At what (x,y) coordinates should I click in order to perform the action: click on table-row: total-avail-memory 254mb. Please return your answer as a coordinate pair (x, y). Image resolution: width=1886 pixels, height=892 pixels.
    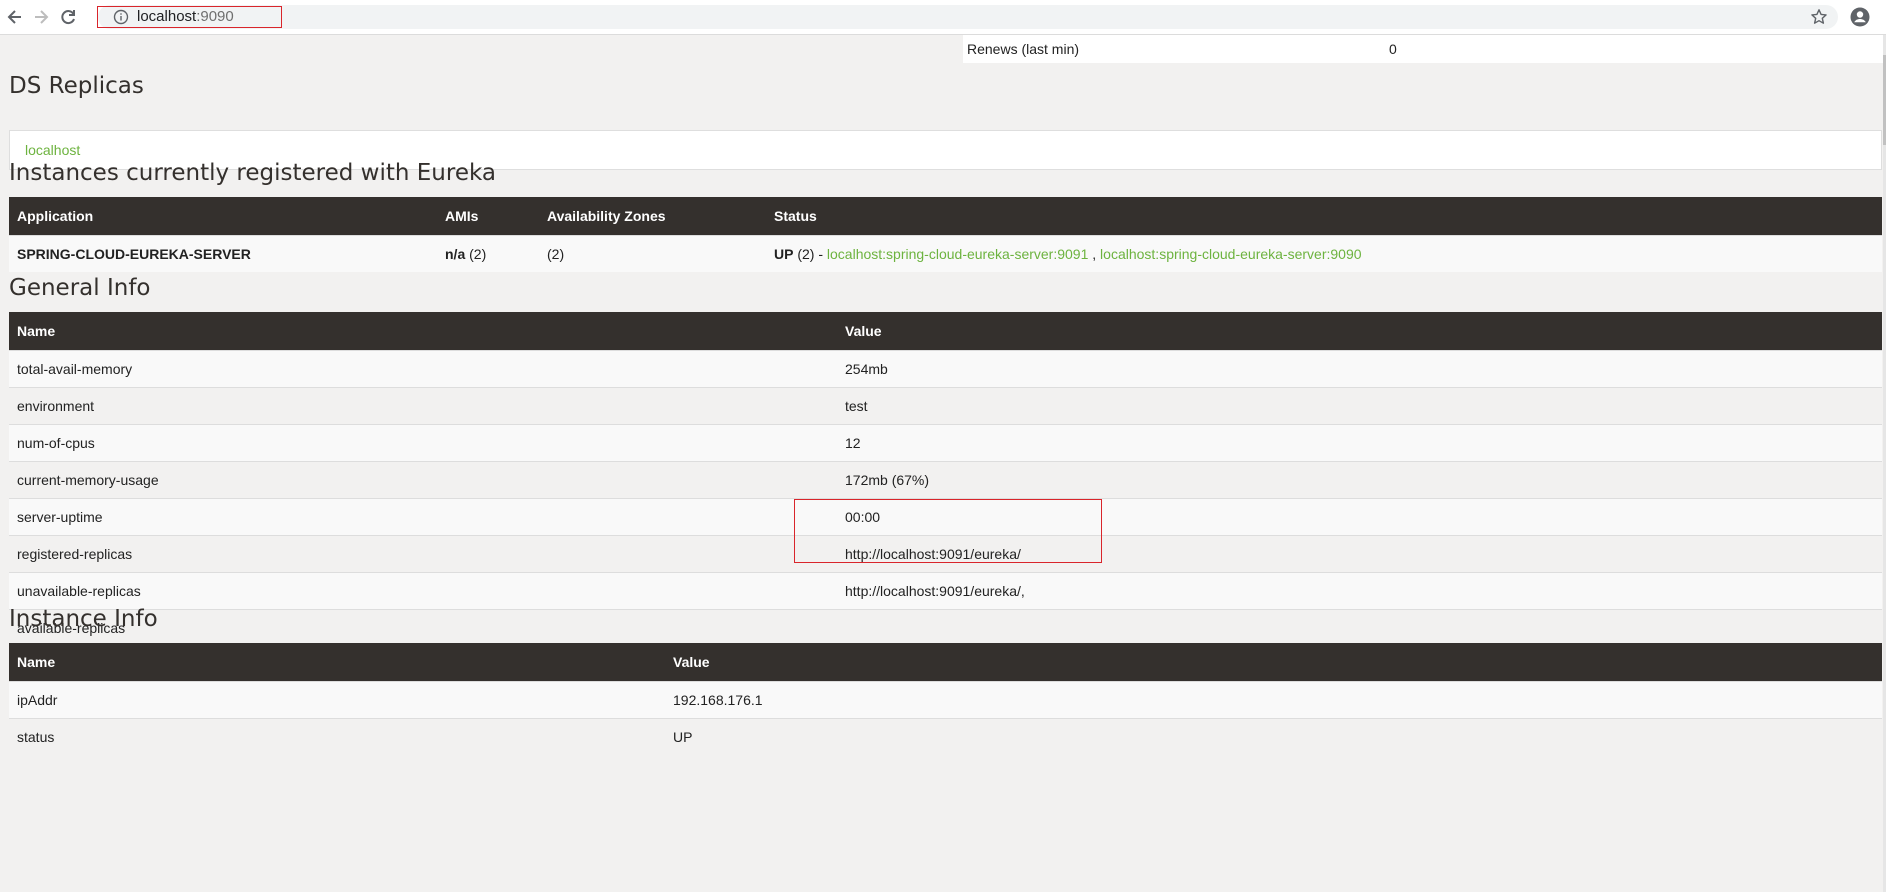
    Looking at the image, I should click on (945, 369).